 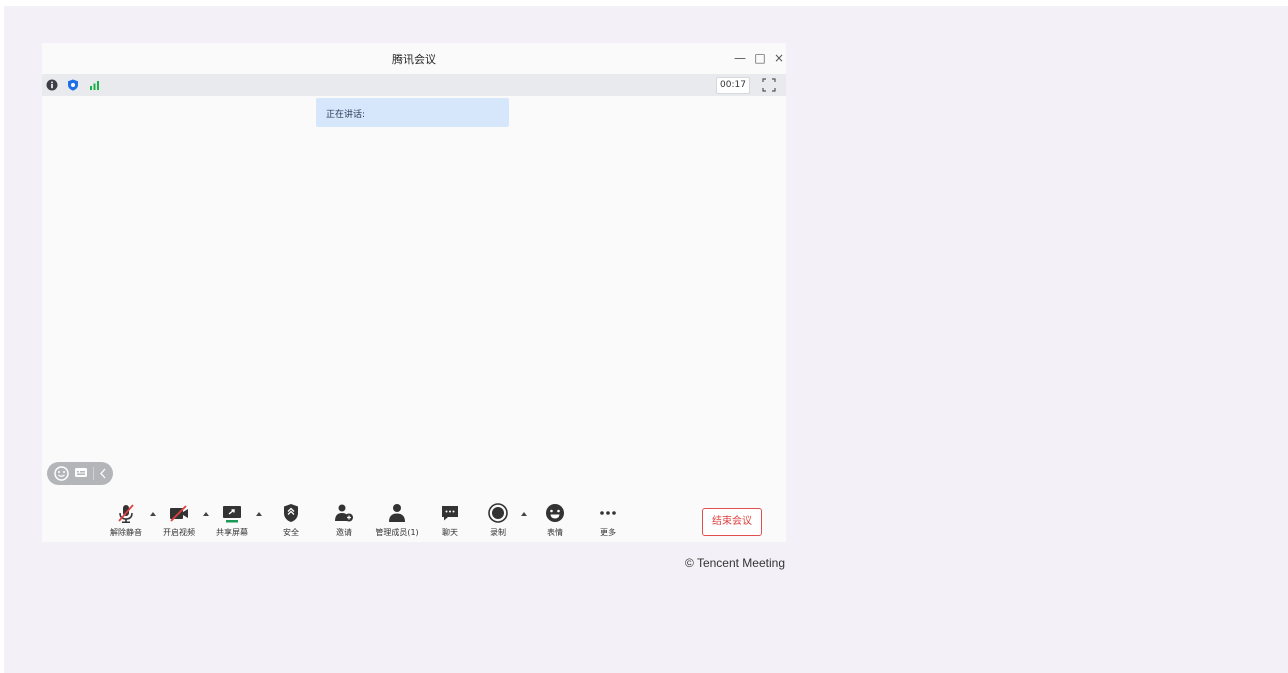 I want to click on record-options-caret, so click(x=524, y=514).